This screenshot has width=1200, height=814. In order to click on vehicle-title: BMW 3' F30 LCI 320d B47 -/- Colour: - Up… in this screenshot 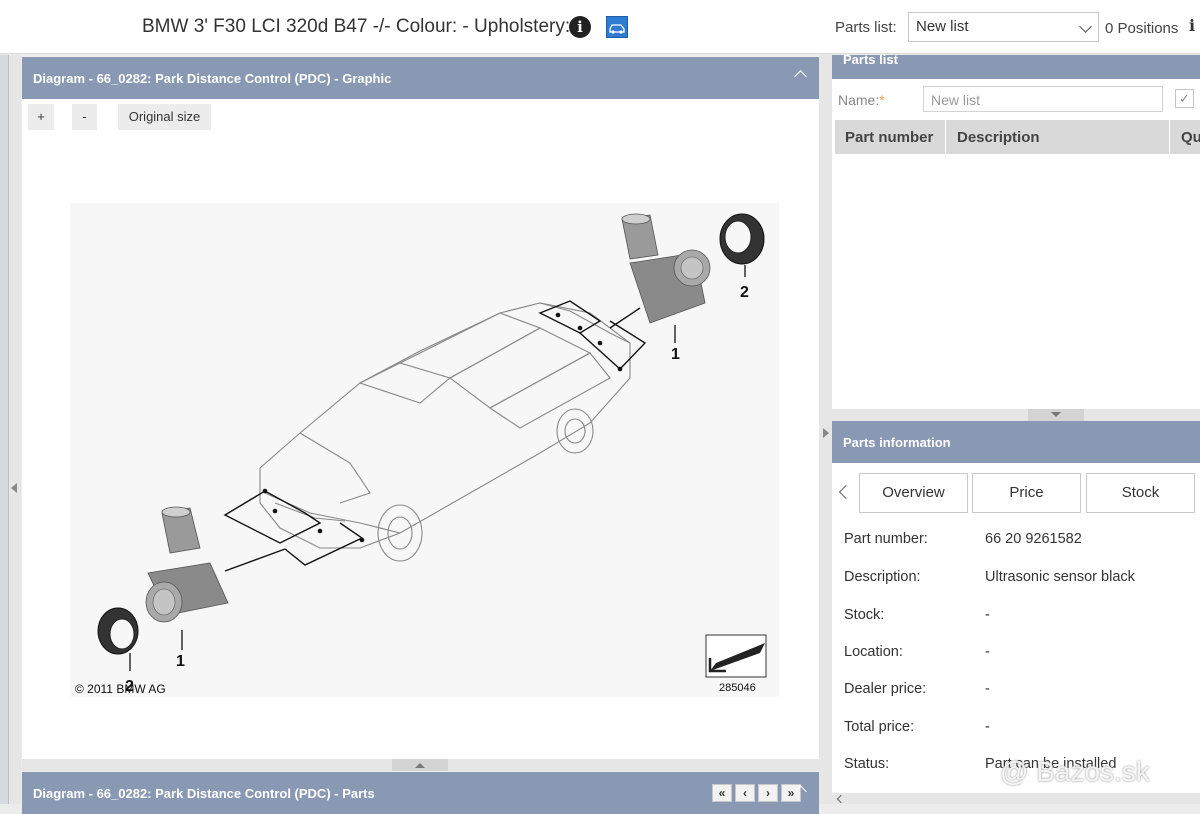, I will do `click(362, 26)`.